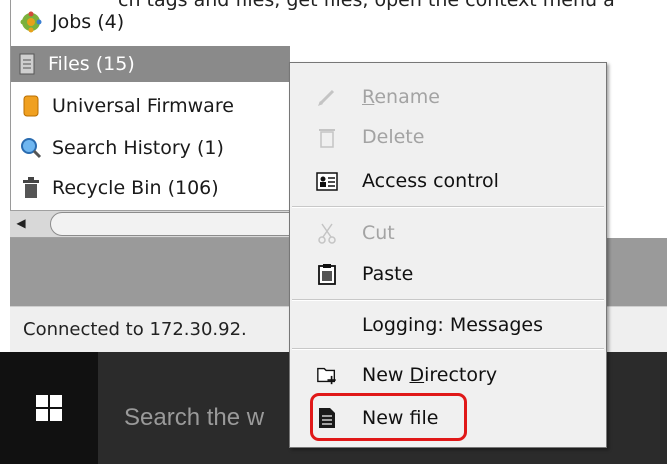 Image resolution: width=667 pixels, height=464 pixels. Describe the element at coordinates (31, 106) in the screenshot. I see `firmware-icon` at that location.